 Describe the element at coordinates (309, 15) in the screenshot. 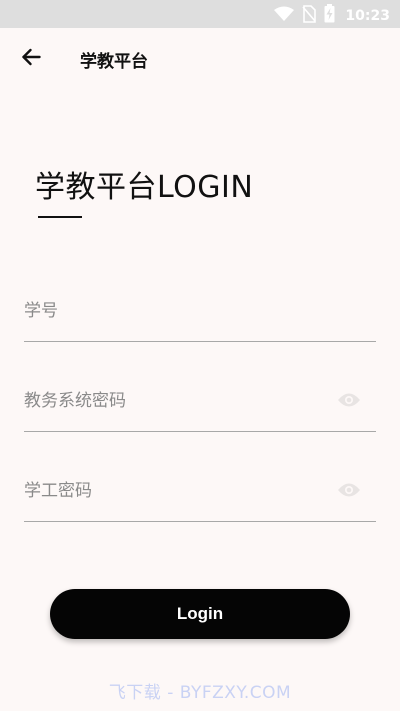

I see `sim-no-signal-icon` at that location.